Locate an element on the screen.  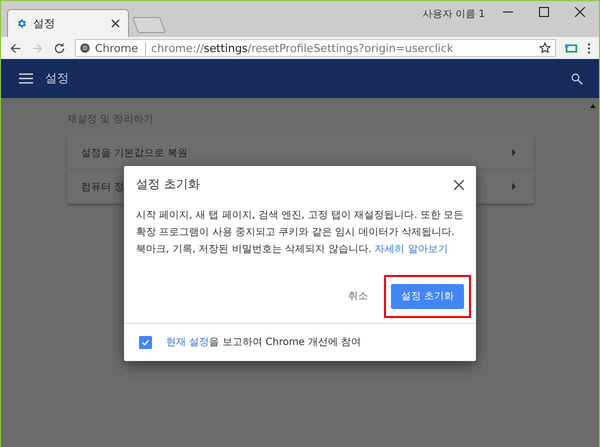
profile-name: 사용자 이름 1 is located at coordinates (453, 14).